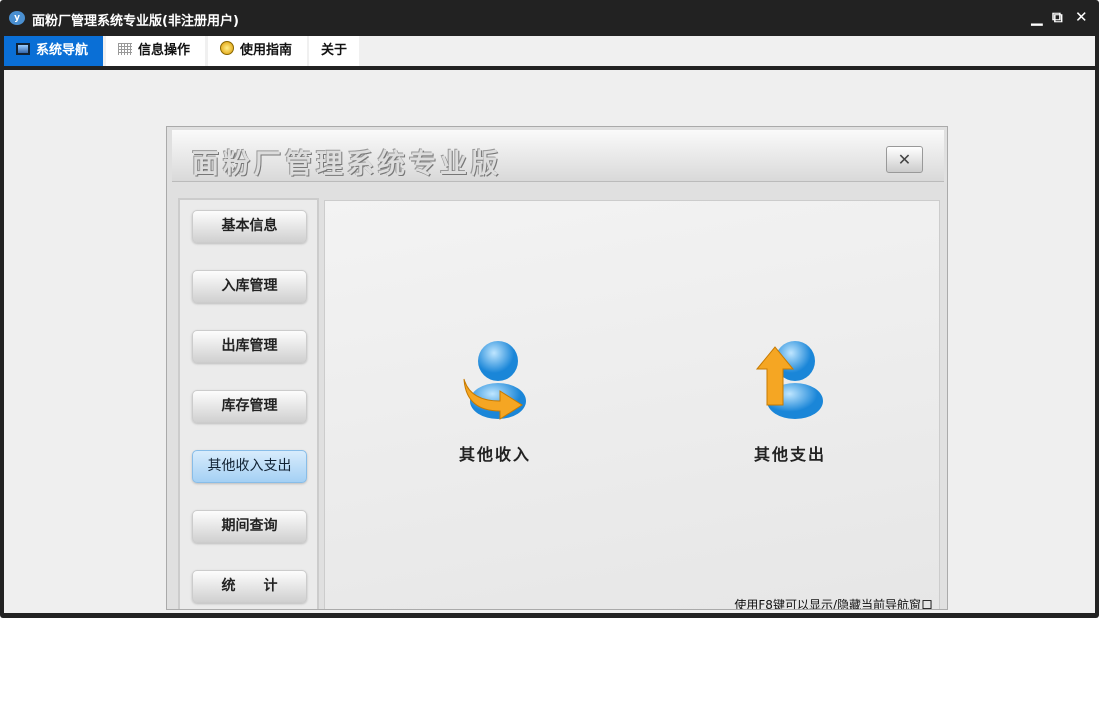  What do you see at coordinates (494, 380) in the screenshot?
I see `user-income-icon` at bounding box center [494, 380].